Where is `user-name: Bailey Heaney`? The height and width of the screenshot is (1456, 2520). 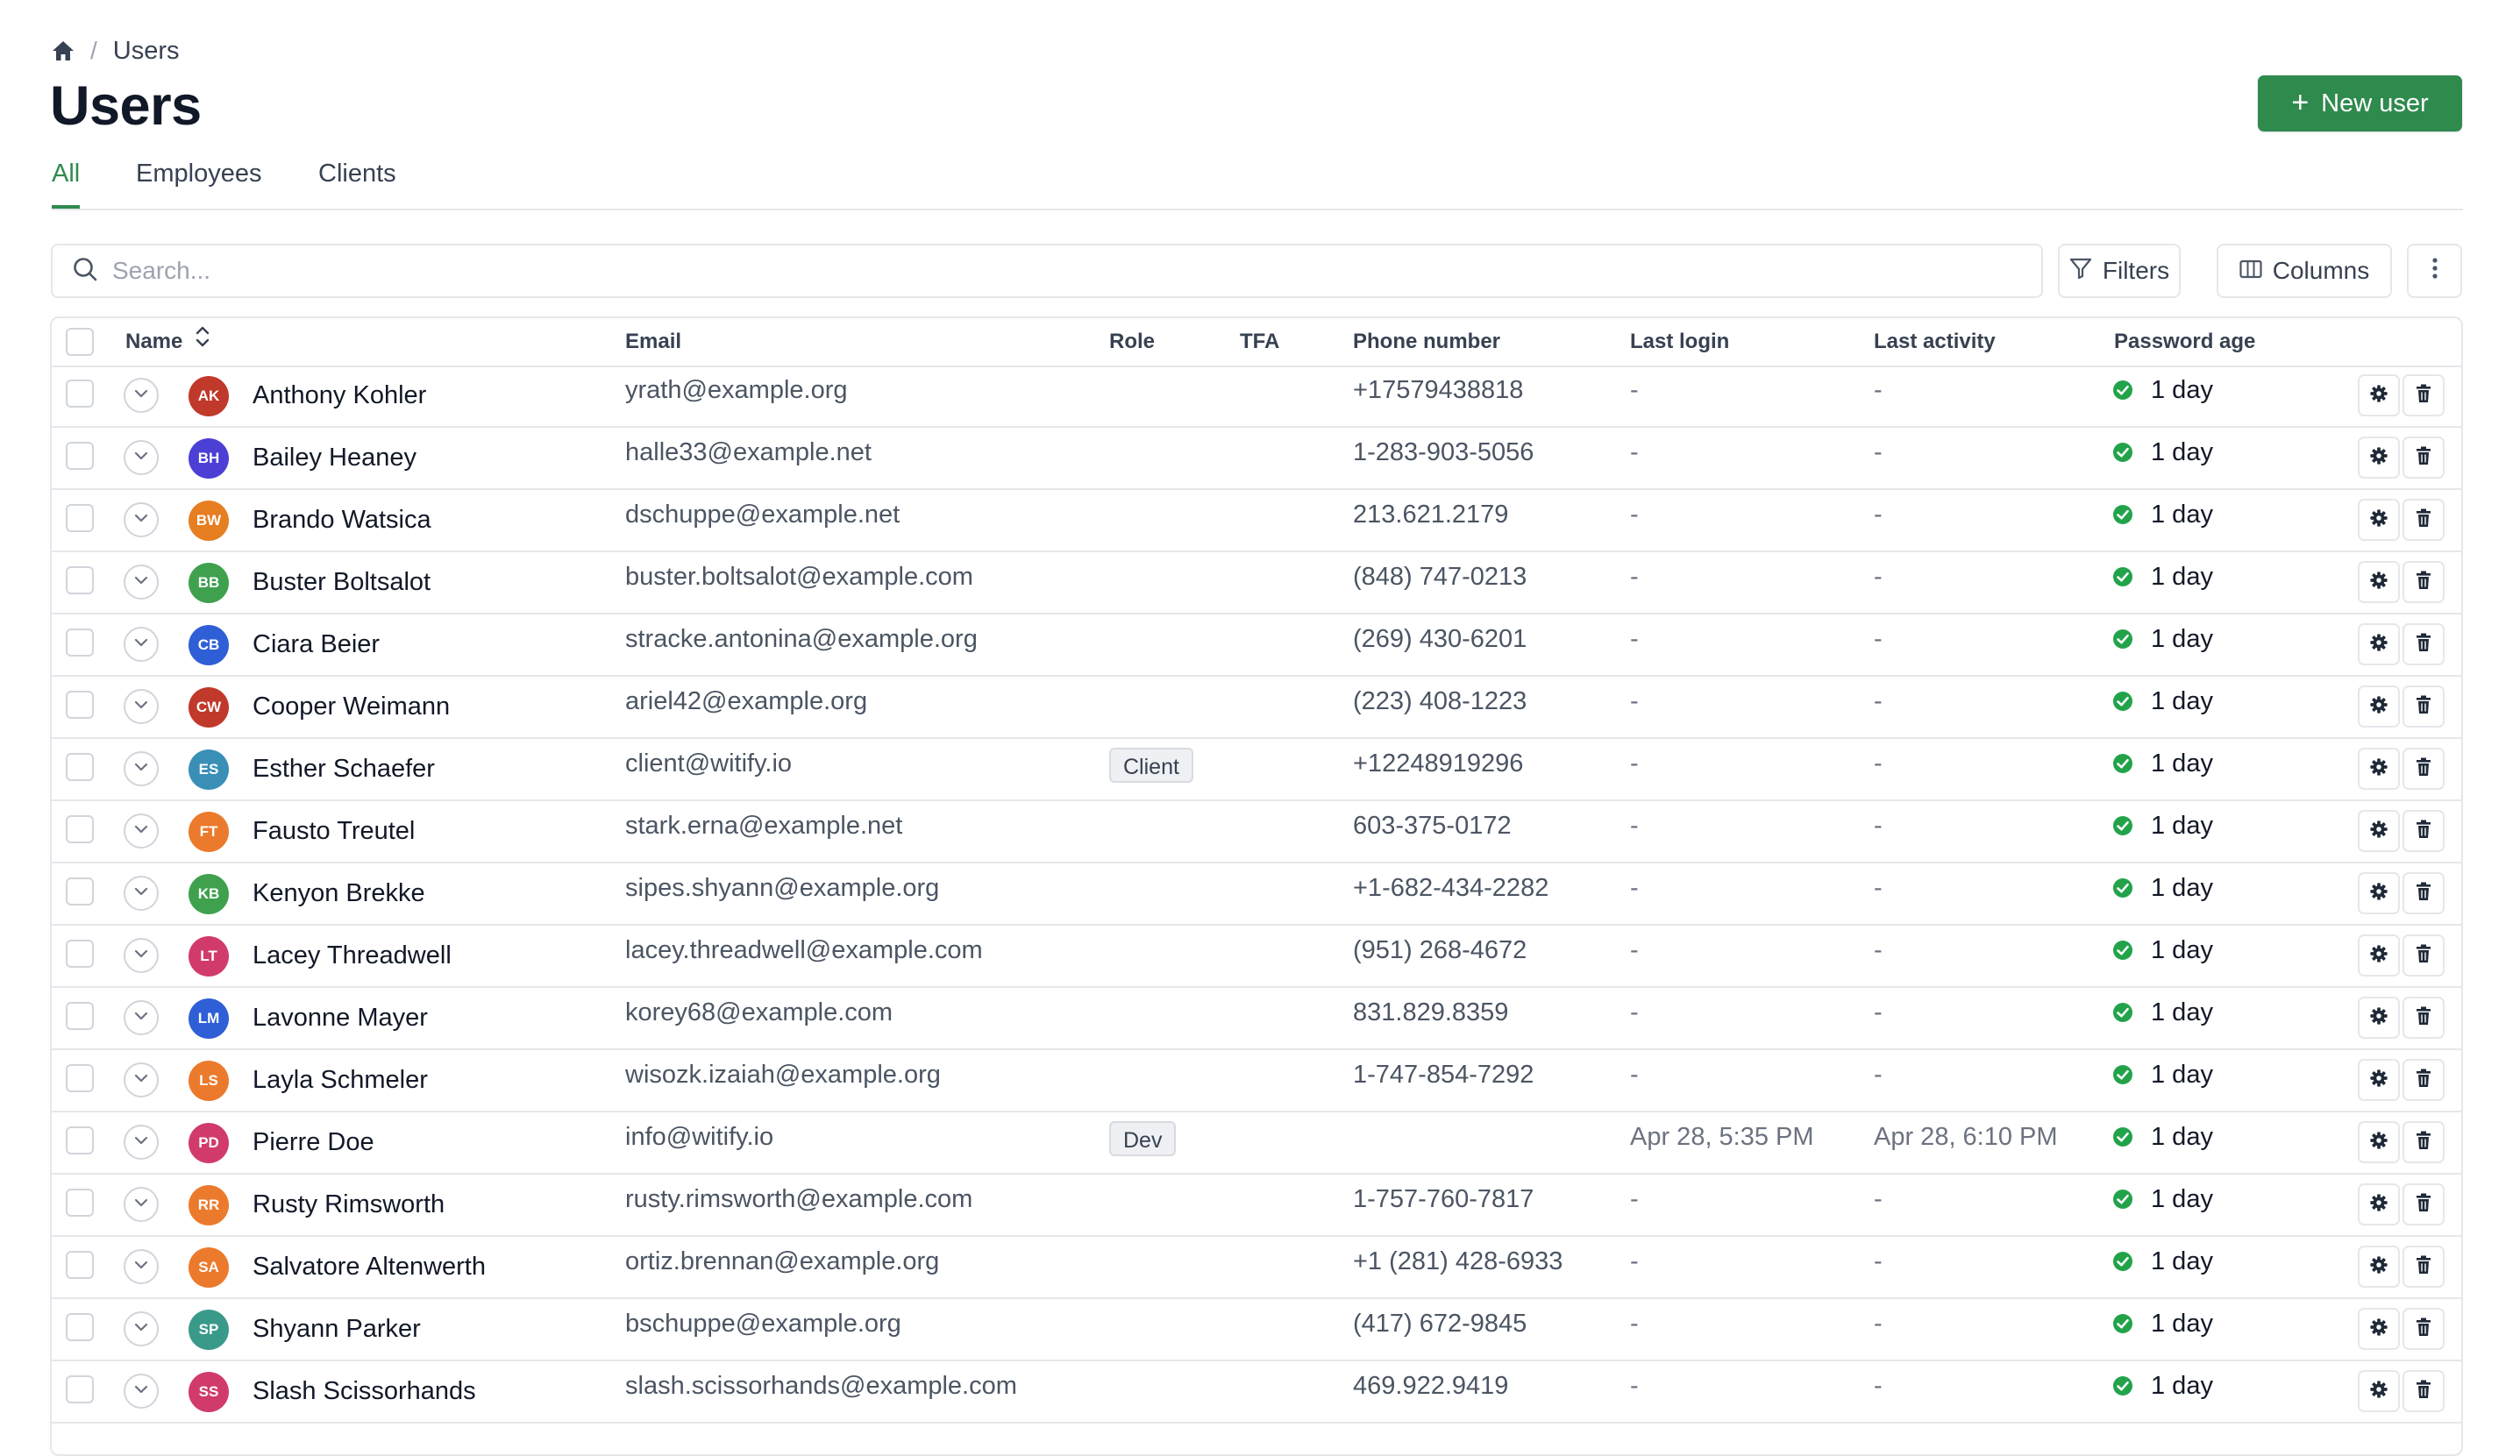 user-name: Bailey Heaney is located at coordinates (334, 457).